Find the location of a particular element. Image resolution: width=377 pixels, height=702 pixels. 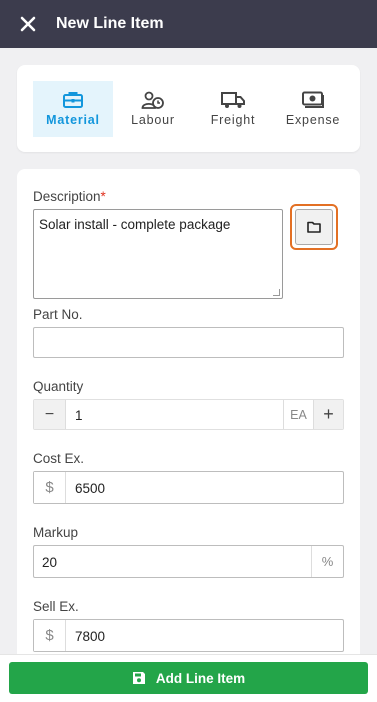

close-button is located at coordinates (28, 24).